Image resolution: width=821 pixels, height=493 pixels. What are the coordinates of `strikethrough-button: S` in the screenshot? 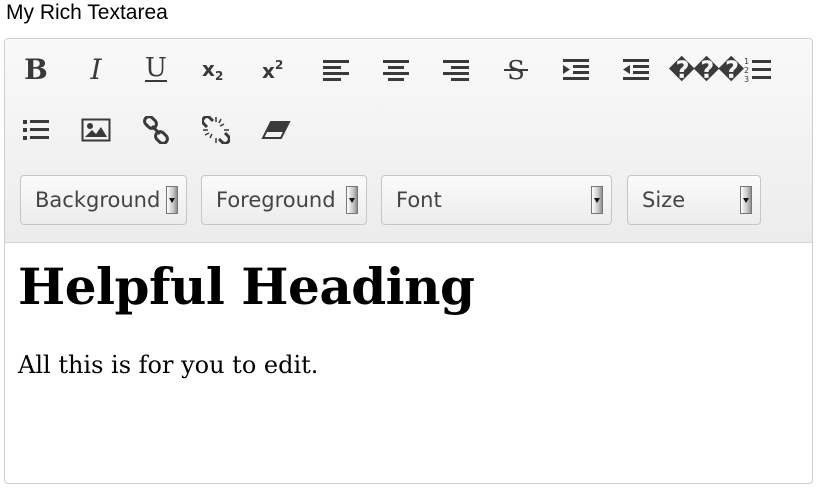 It's located at (516, 70).